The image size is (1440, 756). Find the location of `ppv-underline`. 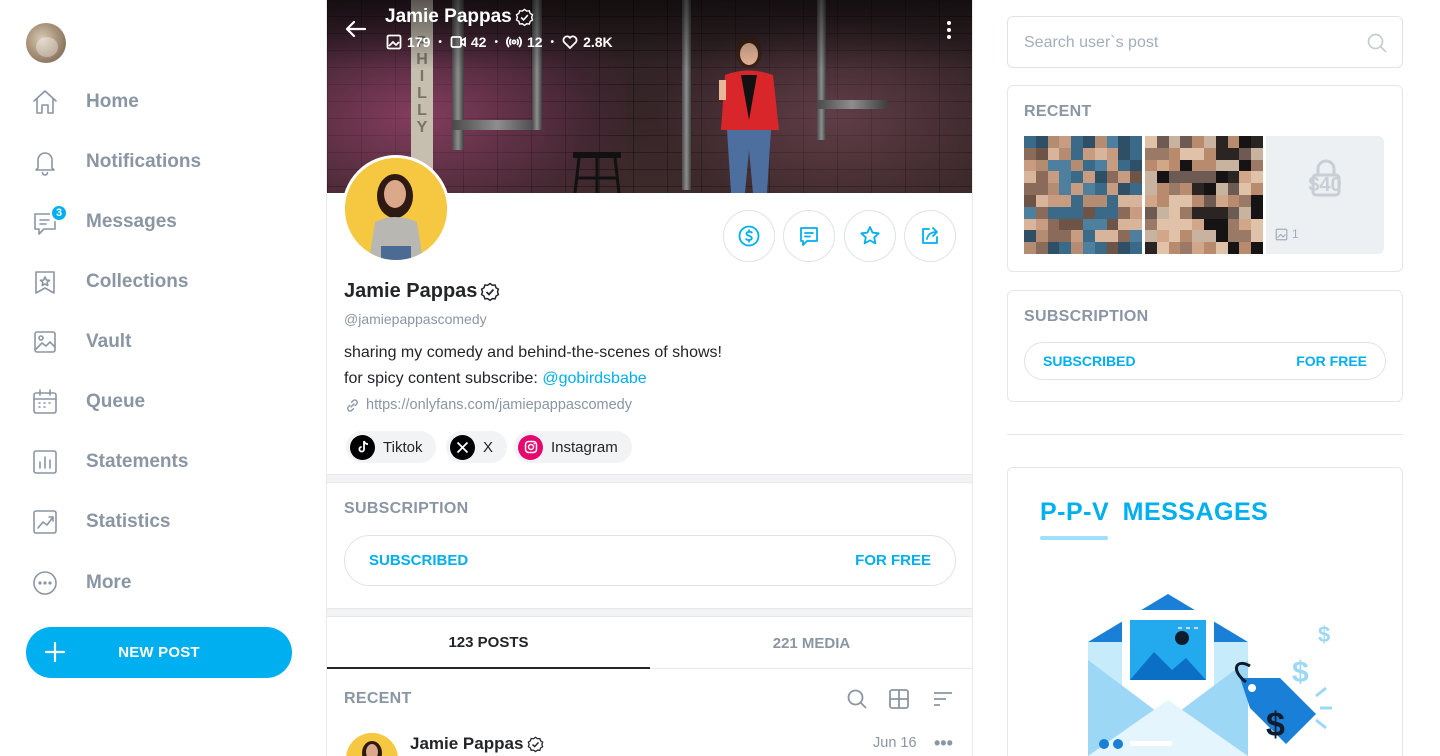

ppv-underline is located at coordinates (1074, 538).